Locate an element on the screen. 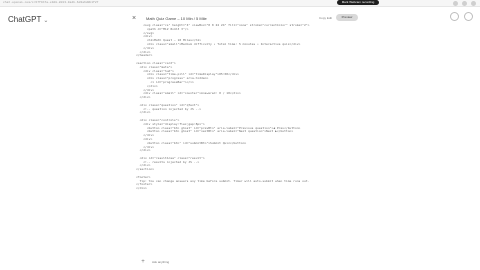 The image size is (480, 270). recording-badge: Mark Webcam recording is located at coordinates (358, 2).